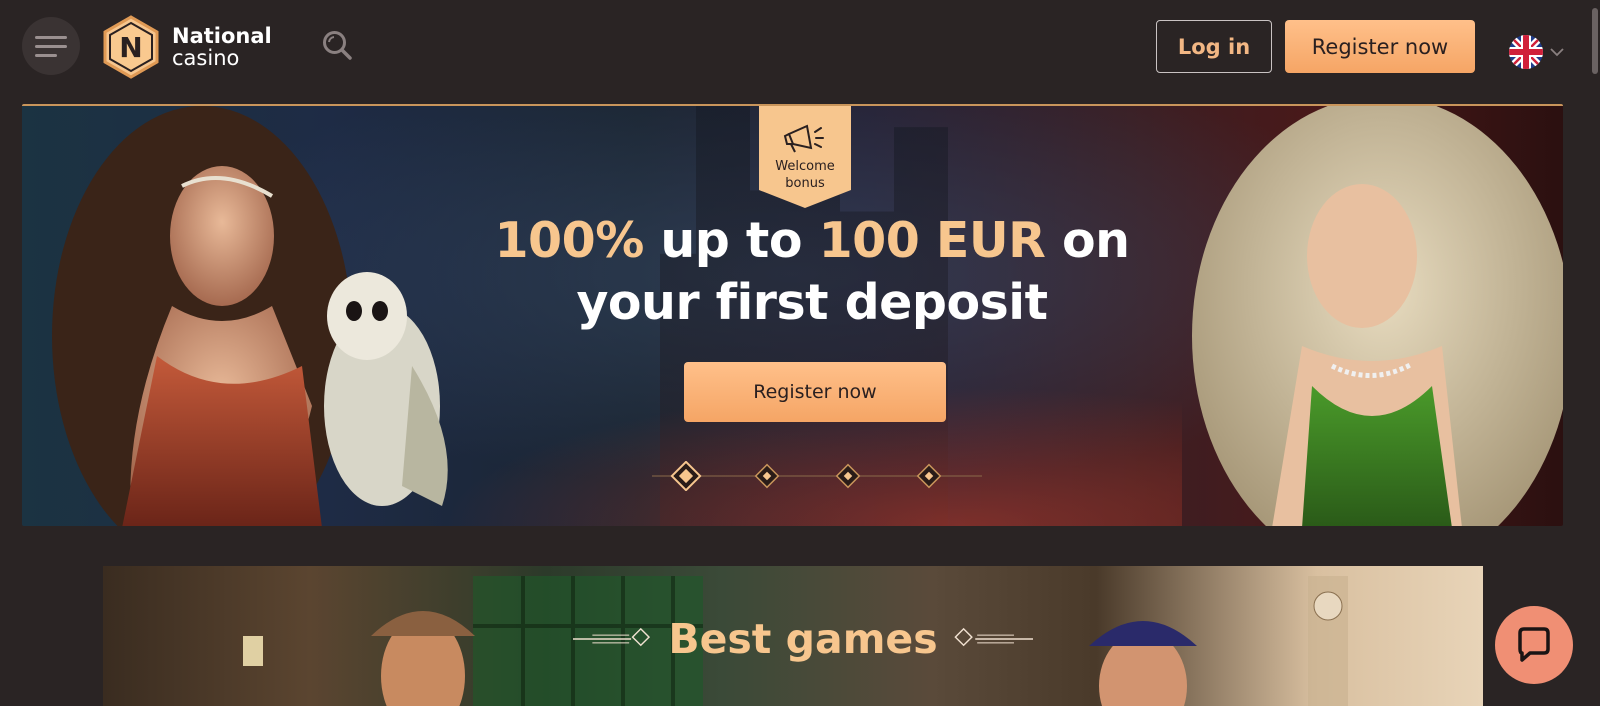  I want to click on hero-headline: 100% up to 100 EUR on your first deposit, so click(812, 272).